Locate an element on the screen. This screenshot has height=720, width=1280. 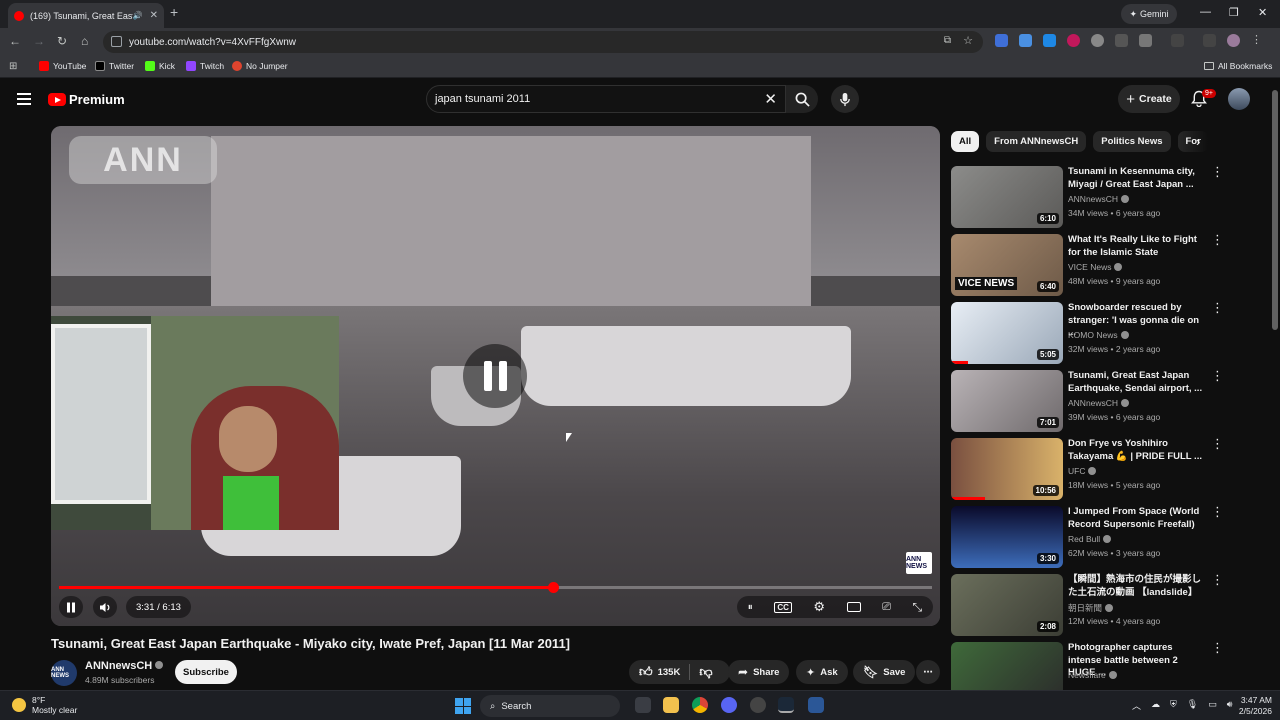
recommendation-channel: UFC is located at coordinates (1082, 471).